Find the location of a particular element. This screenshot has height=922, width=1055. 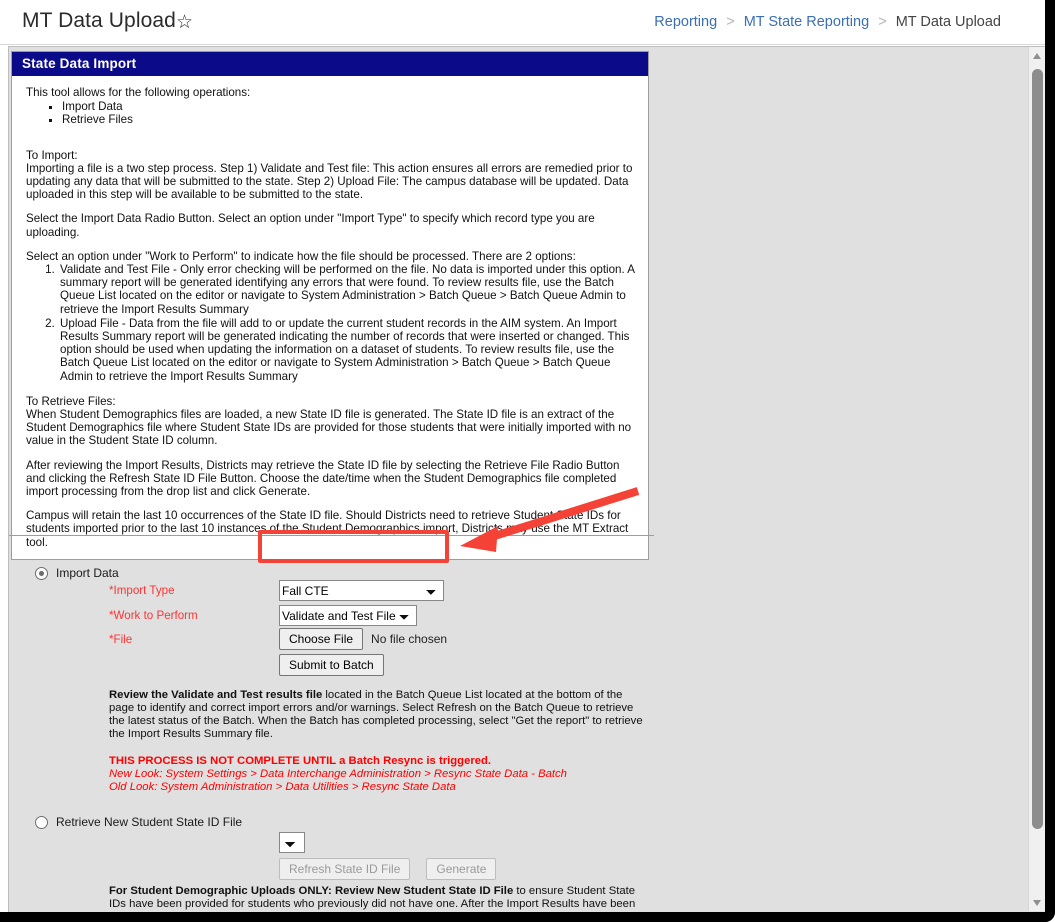

radio-retrieve-label: Retrieve New Student State ID File is located at coordinates (149, 822).